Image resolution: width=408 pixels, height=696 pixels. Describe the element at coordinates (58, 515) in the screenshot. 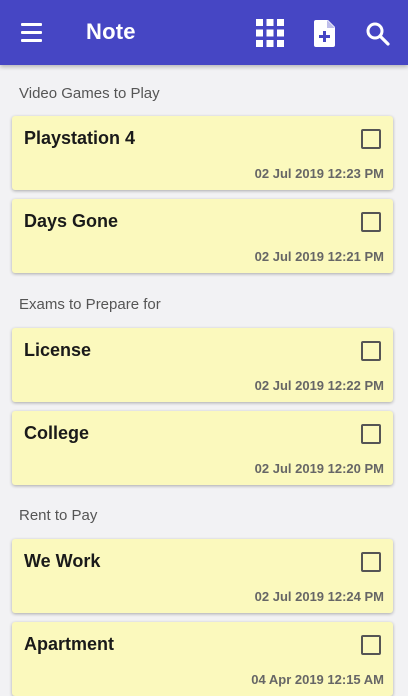

I see `section-header: Rent to Pay` at that location.